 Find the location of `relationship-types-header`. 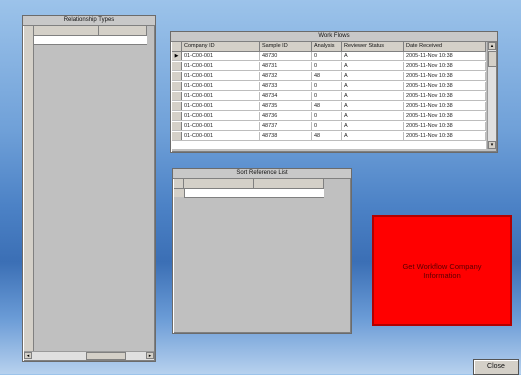

relationship-types-header is located at coordinates (90, 31).